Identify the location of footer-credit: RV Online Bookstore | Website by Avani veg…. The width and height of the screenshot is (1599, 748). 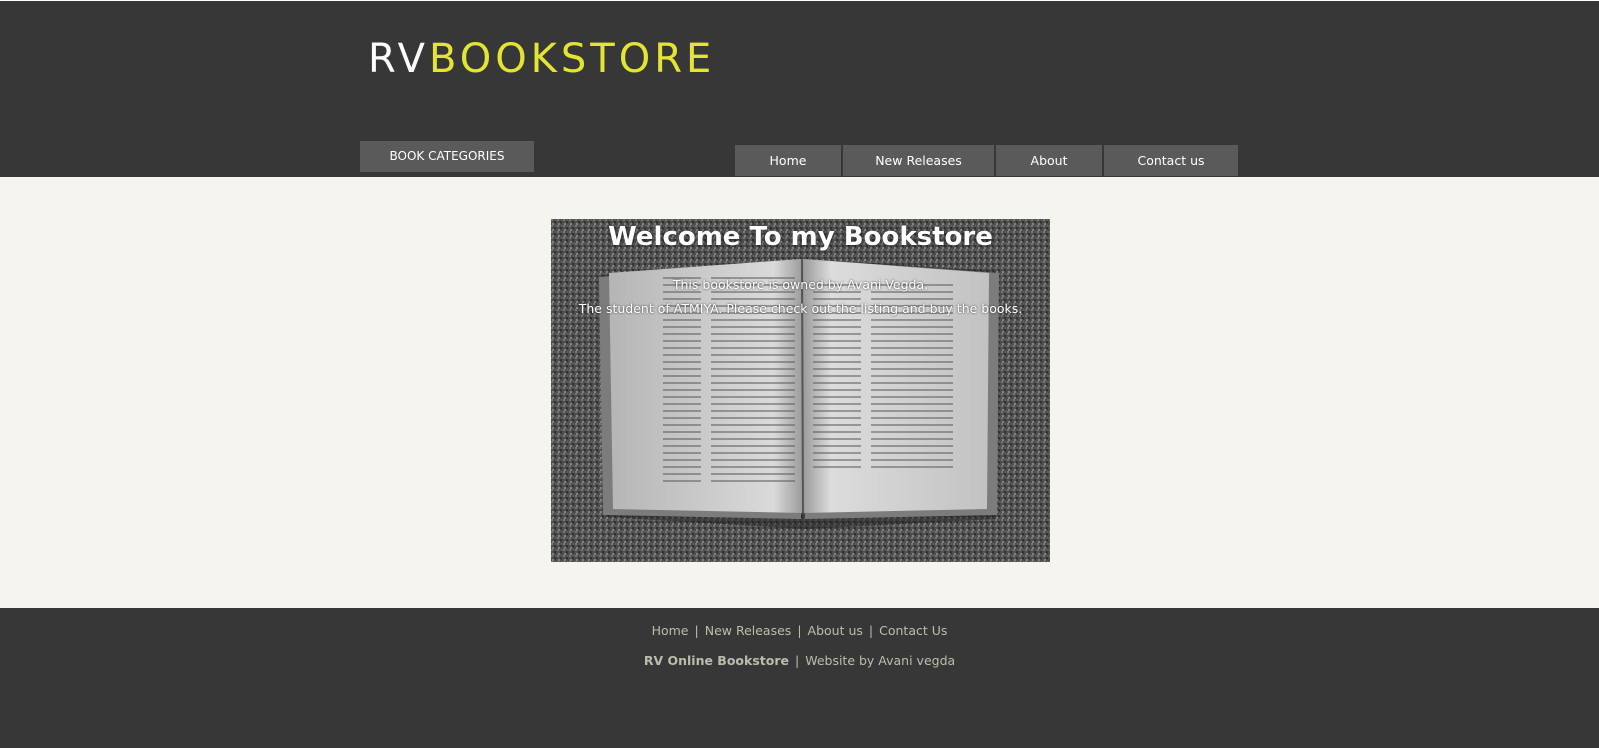
(799, 661).